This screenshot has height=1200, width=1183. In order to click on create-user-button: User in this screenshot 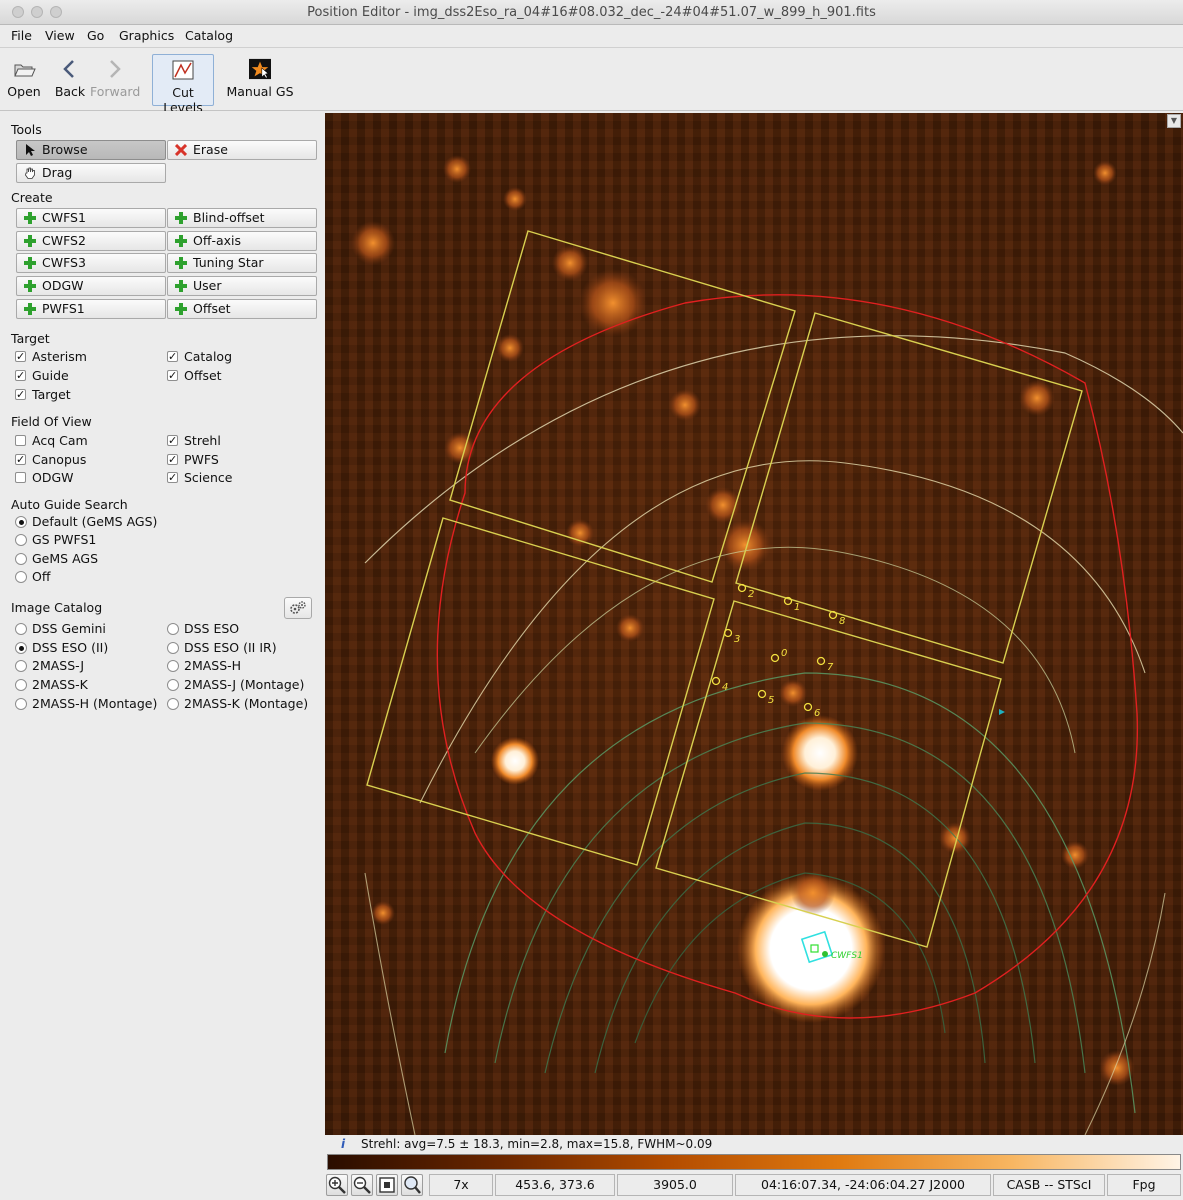, I will do `click(242, 286)`.